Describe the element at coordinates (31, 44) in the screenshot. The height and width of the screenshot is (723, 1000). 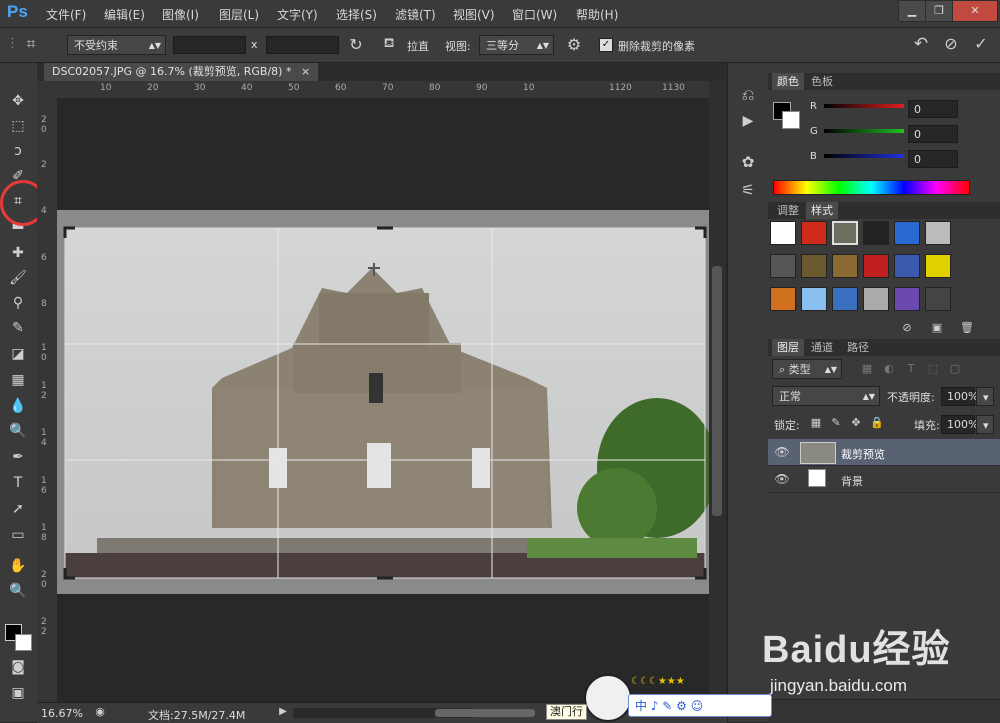
I see `crop-preset-icon: ⌗` at that location.